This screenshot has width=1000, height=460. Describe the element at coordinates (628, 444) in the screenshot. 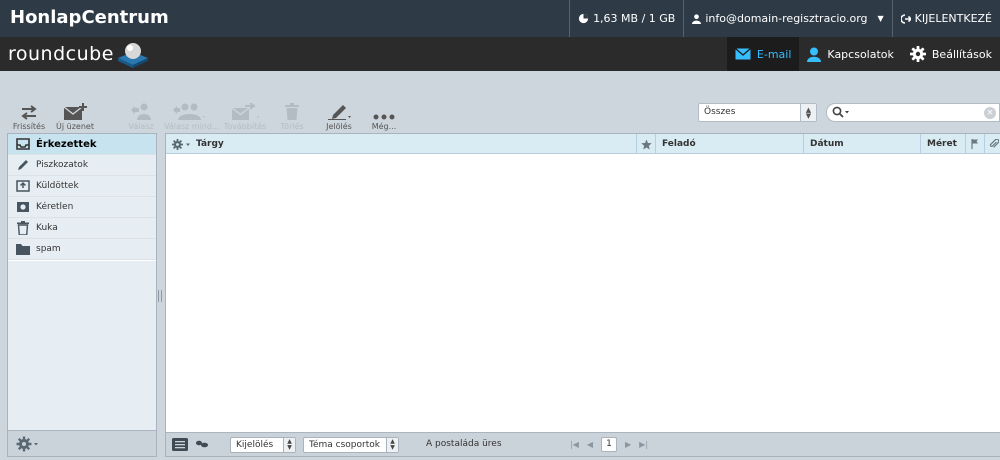

I see `next-page-icon: ▶` at that location.